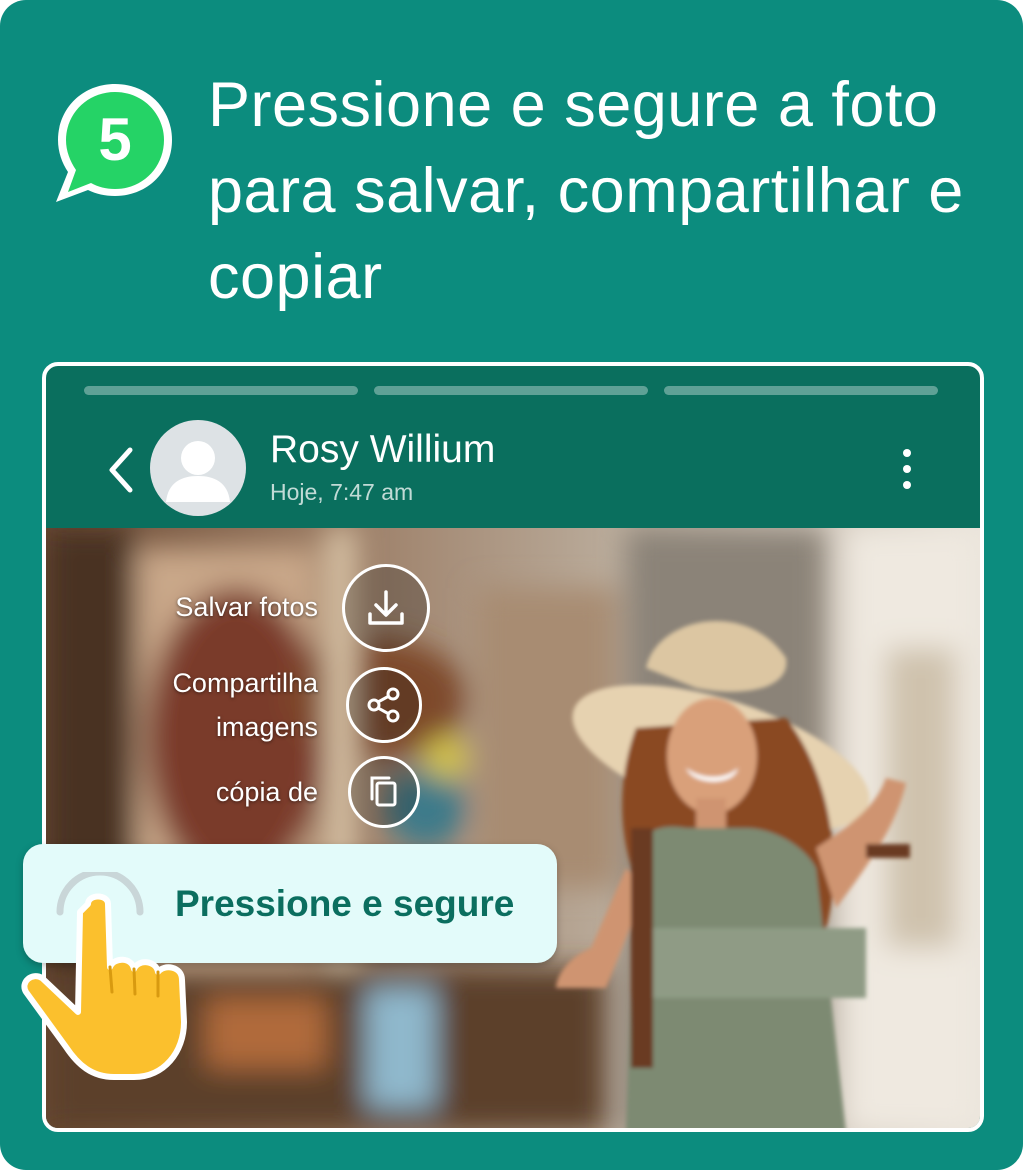 The height and width of the screenshot is (1170, 1023). I want to click on download-icon, so click(386, 607).